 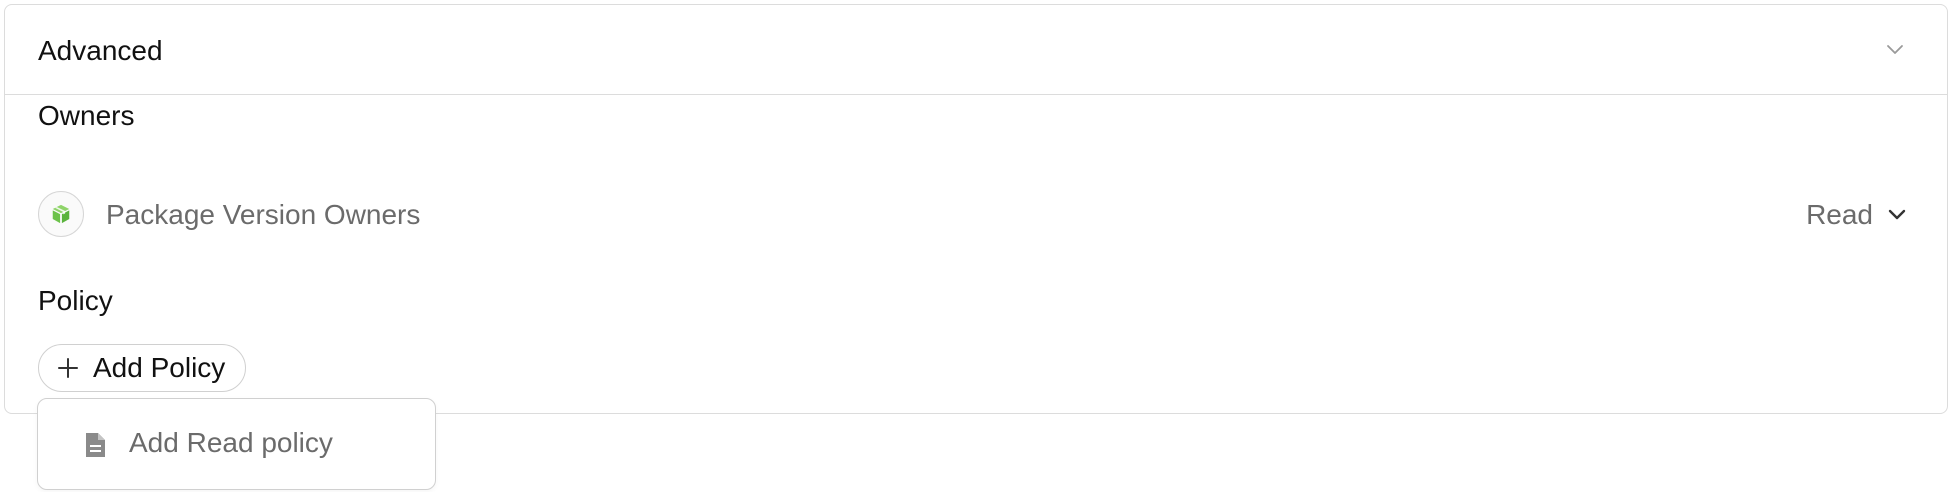 I want to click on add-read-policy-item: Add Read policy, so click(x=236, y=444).